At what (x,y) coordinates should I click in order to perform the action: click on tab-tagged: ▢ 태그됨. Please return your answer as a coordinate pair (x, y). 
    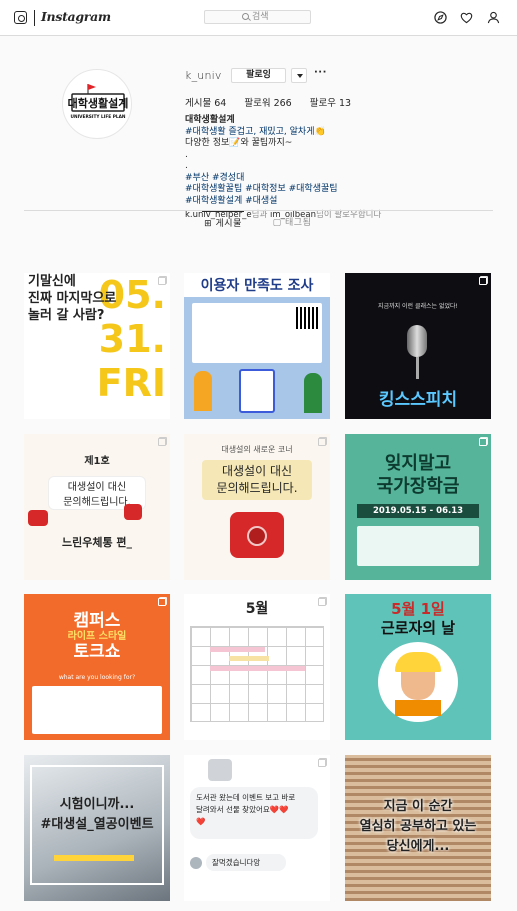
    Looking at the image, I should click on (292, 223).